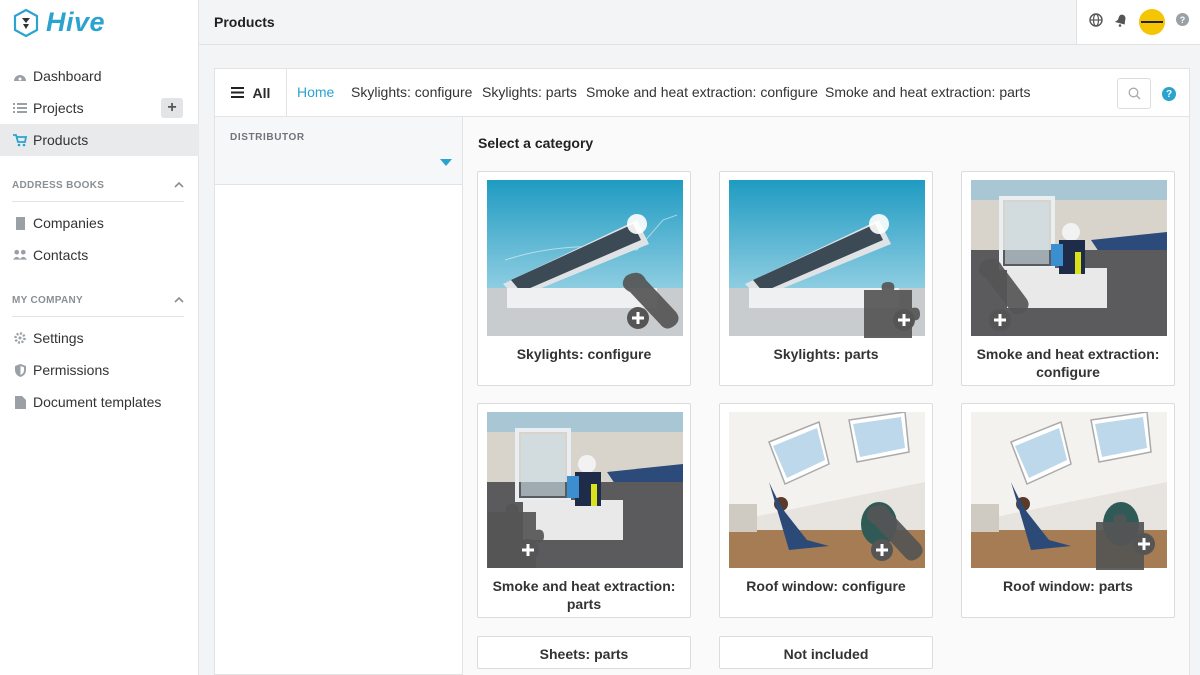  Describe the element at coordinates (584, 595) in the screenshot. I see `category-label: Smoke and heat extraction: parts` at that location.